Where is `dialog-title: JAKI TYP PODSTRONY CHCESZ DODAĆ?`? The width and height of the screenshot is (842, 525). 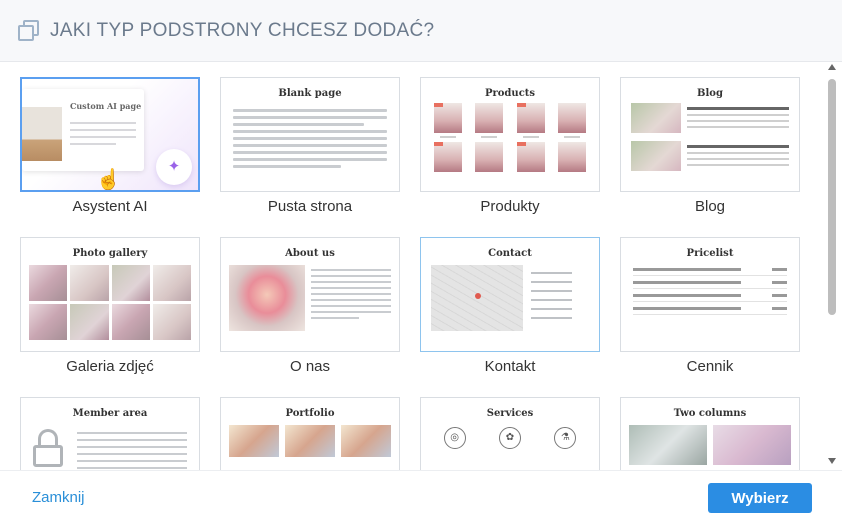 dialog-title: JAKI TYP PODSTRONY CHCESZ DODAĆ? is located at coordinates (242, 30).